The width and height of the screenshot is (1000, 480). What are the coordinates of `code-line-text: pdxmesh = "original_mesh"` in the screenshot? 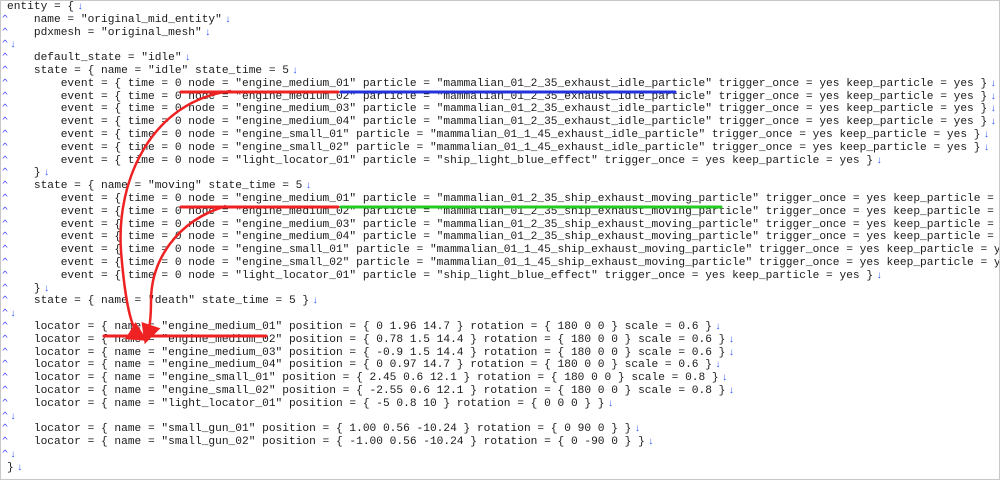 It's located at (104, 32).